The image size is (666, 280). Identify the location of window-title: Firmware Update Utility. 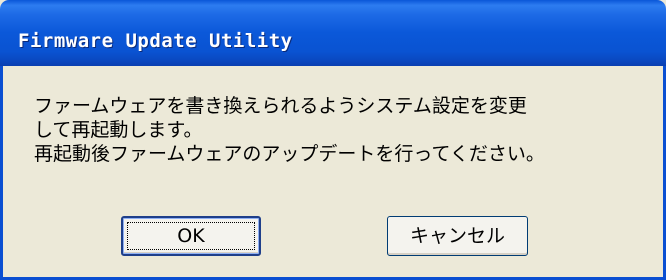
(155, 41).